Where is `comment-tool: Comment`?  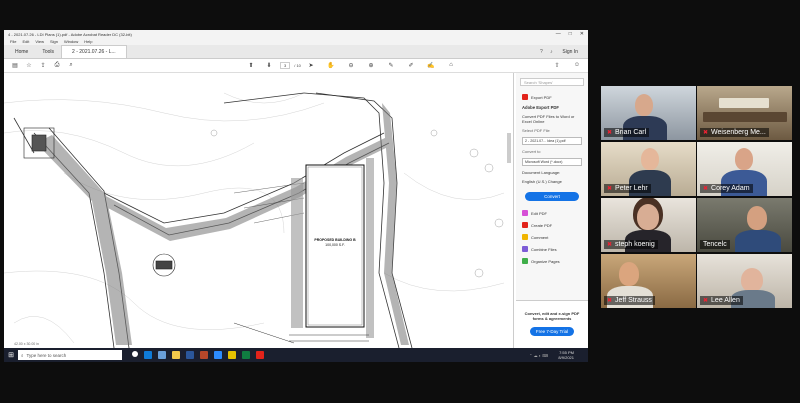
comment-tool: Comment is located at coordinates (552, 237).